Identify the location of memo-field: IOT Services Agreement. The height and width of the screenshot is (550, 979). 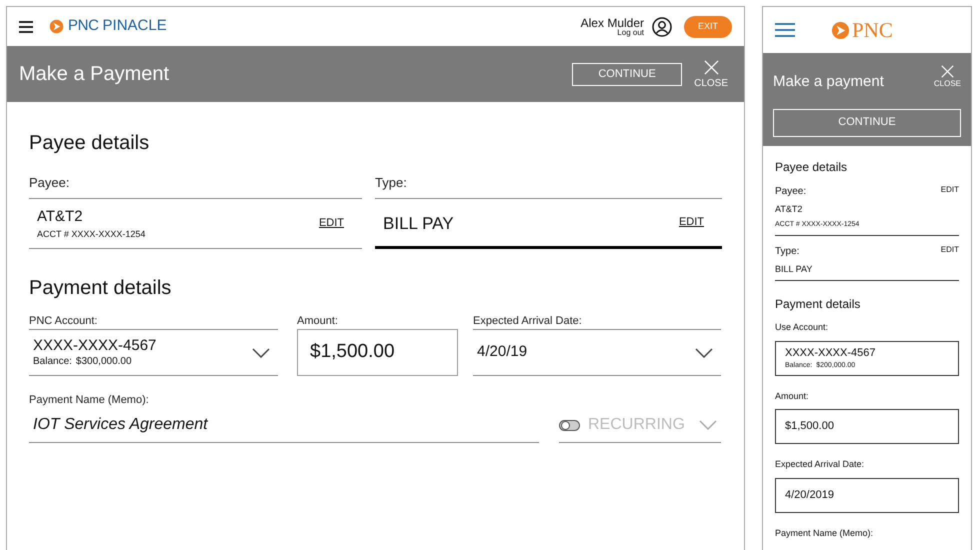
(284, 425).